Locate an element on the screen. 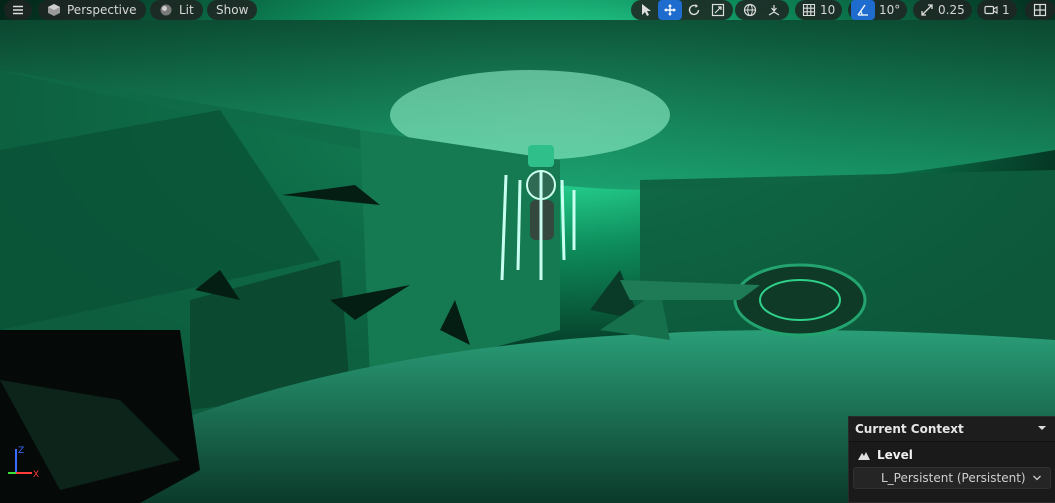 This screenshot has height=503, width=1055. cube-icon is located at coordinates (54, 10).